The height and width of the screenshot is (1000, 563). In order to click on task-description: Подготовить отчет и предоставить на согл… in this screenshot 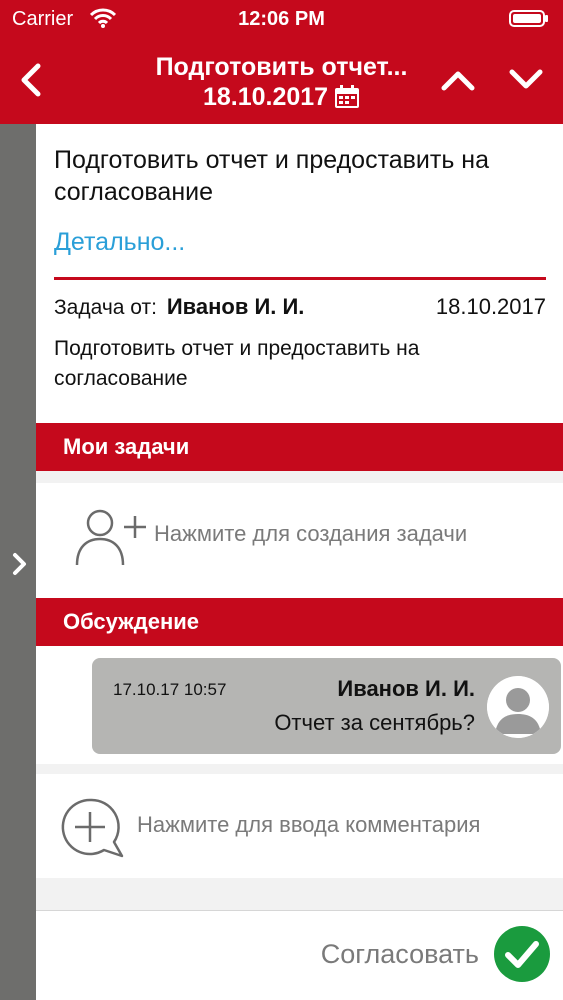, I will do `click(237, 363)`.